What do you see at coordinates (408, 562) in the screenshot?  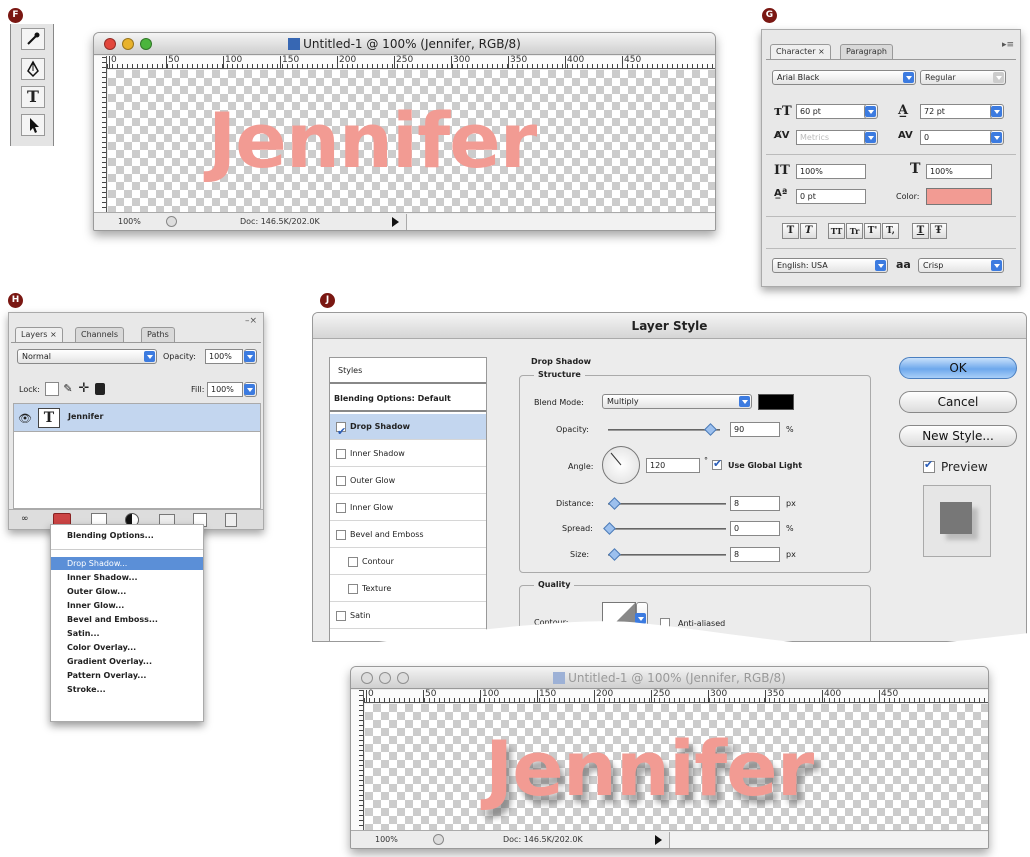 I see `style-item-contour: Contour` at bounding box center [408, 562].